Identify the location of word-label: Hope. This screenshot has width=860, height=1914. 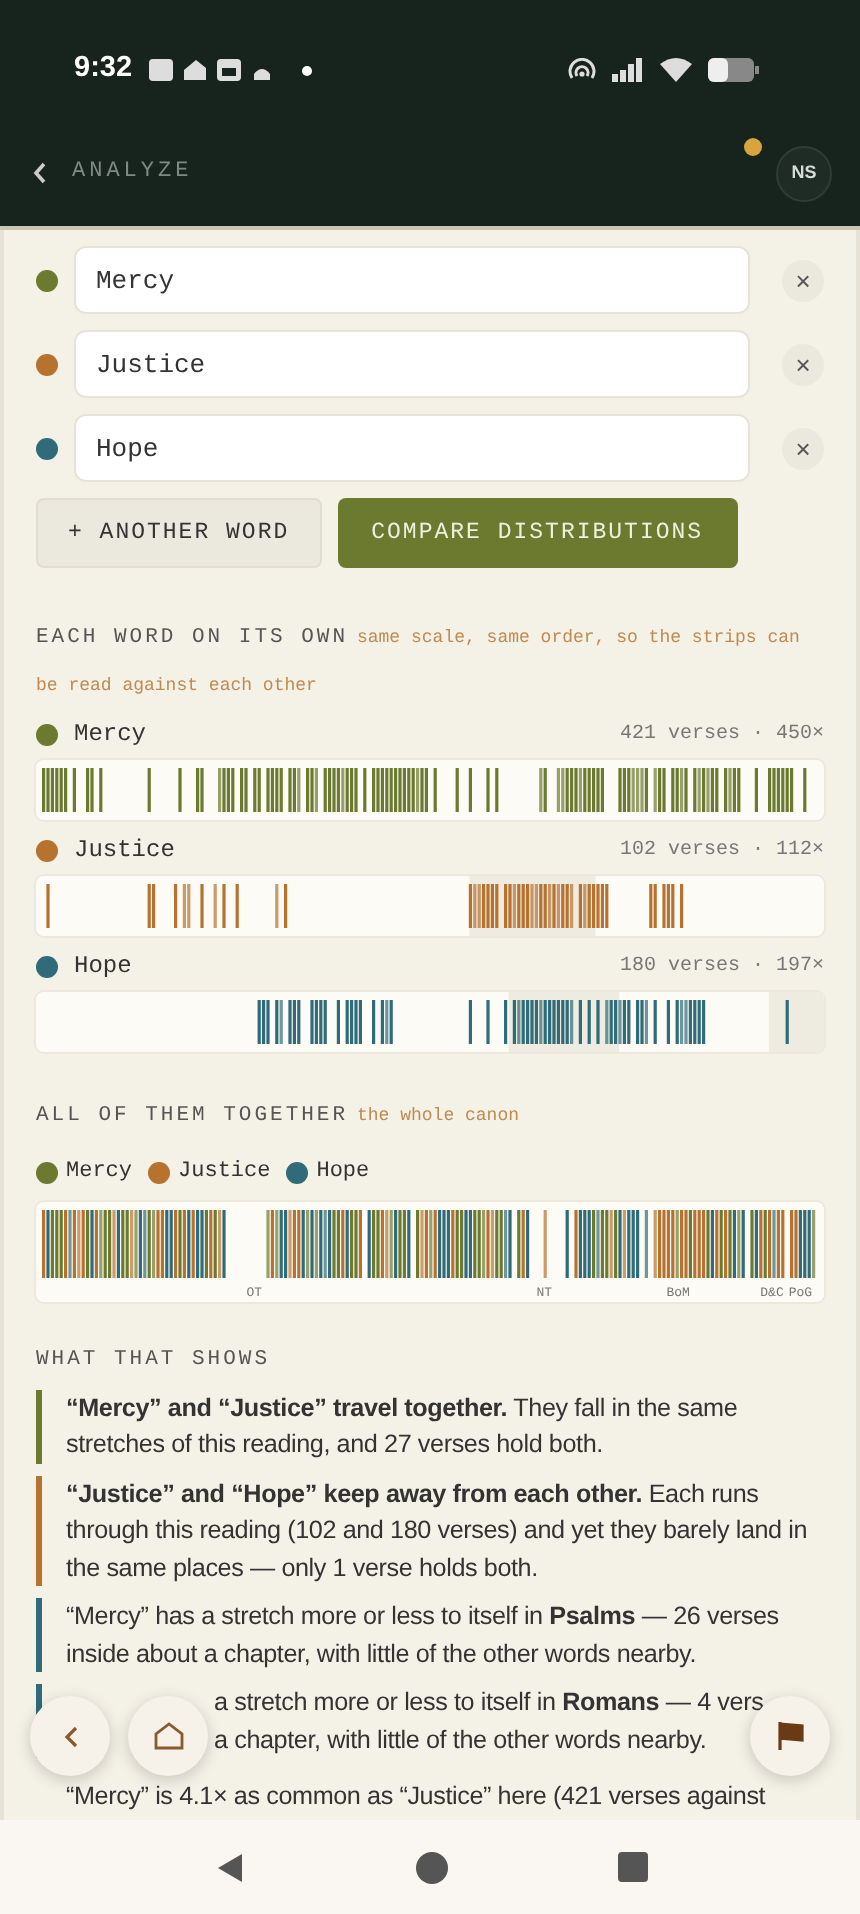
(103, 967).